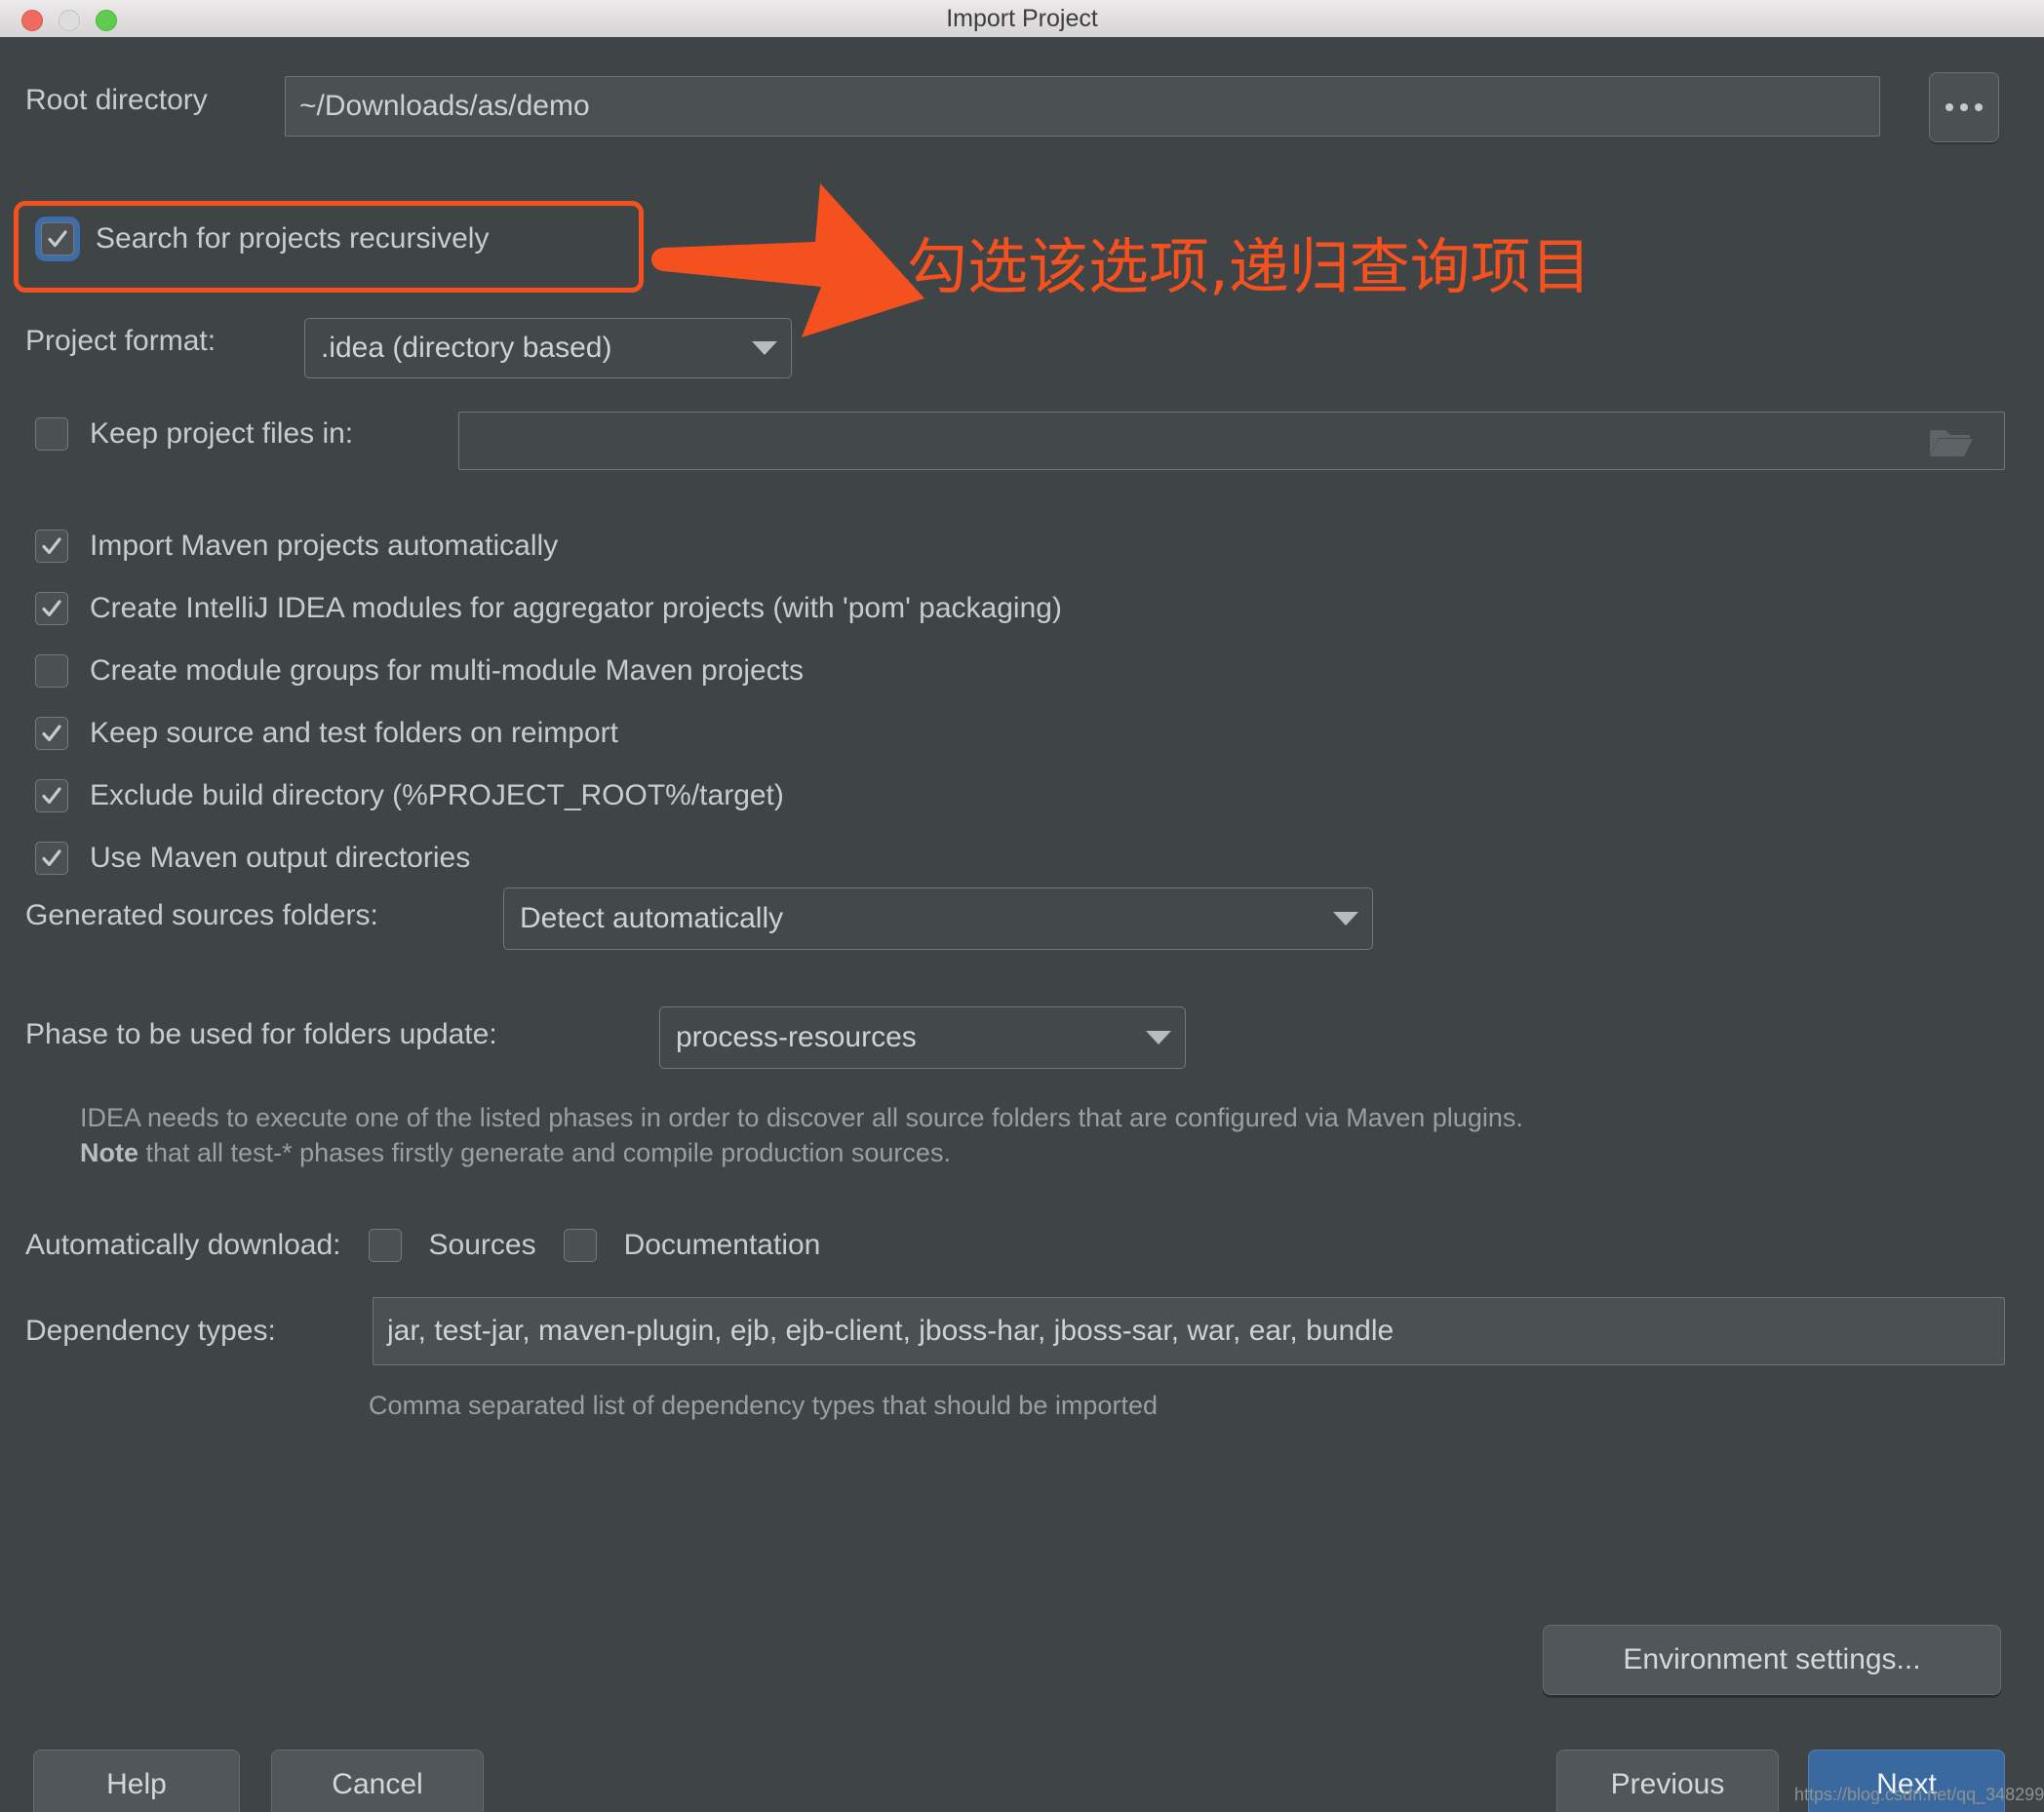 The image size is (2044, 1812). I want to click on search-recursively-label: Search for projects recursively, so click(293, 238).